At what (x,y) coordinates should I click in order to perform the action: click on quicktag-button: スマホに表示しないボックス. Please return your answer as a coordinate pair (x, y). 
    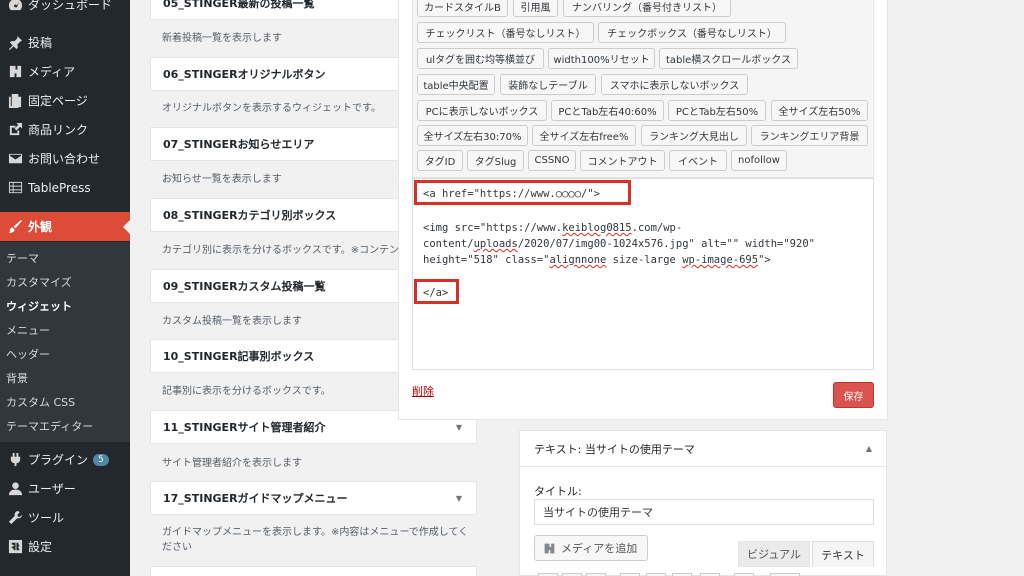
    Looking at the image, I should click on (674, 84).